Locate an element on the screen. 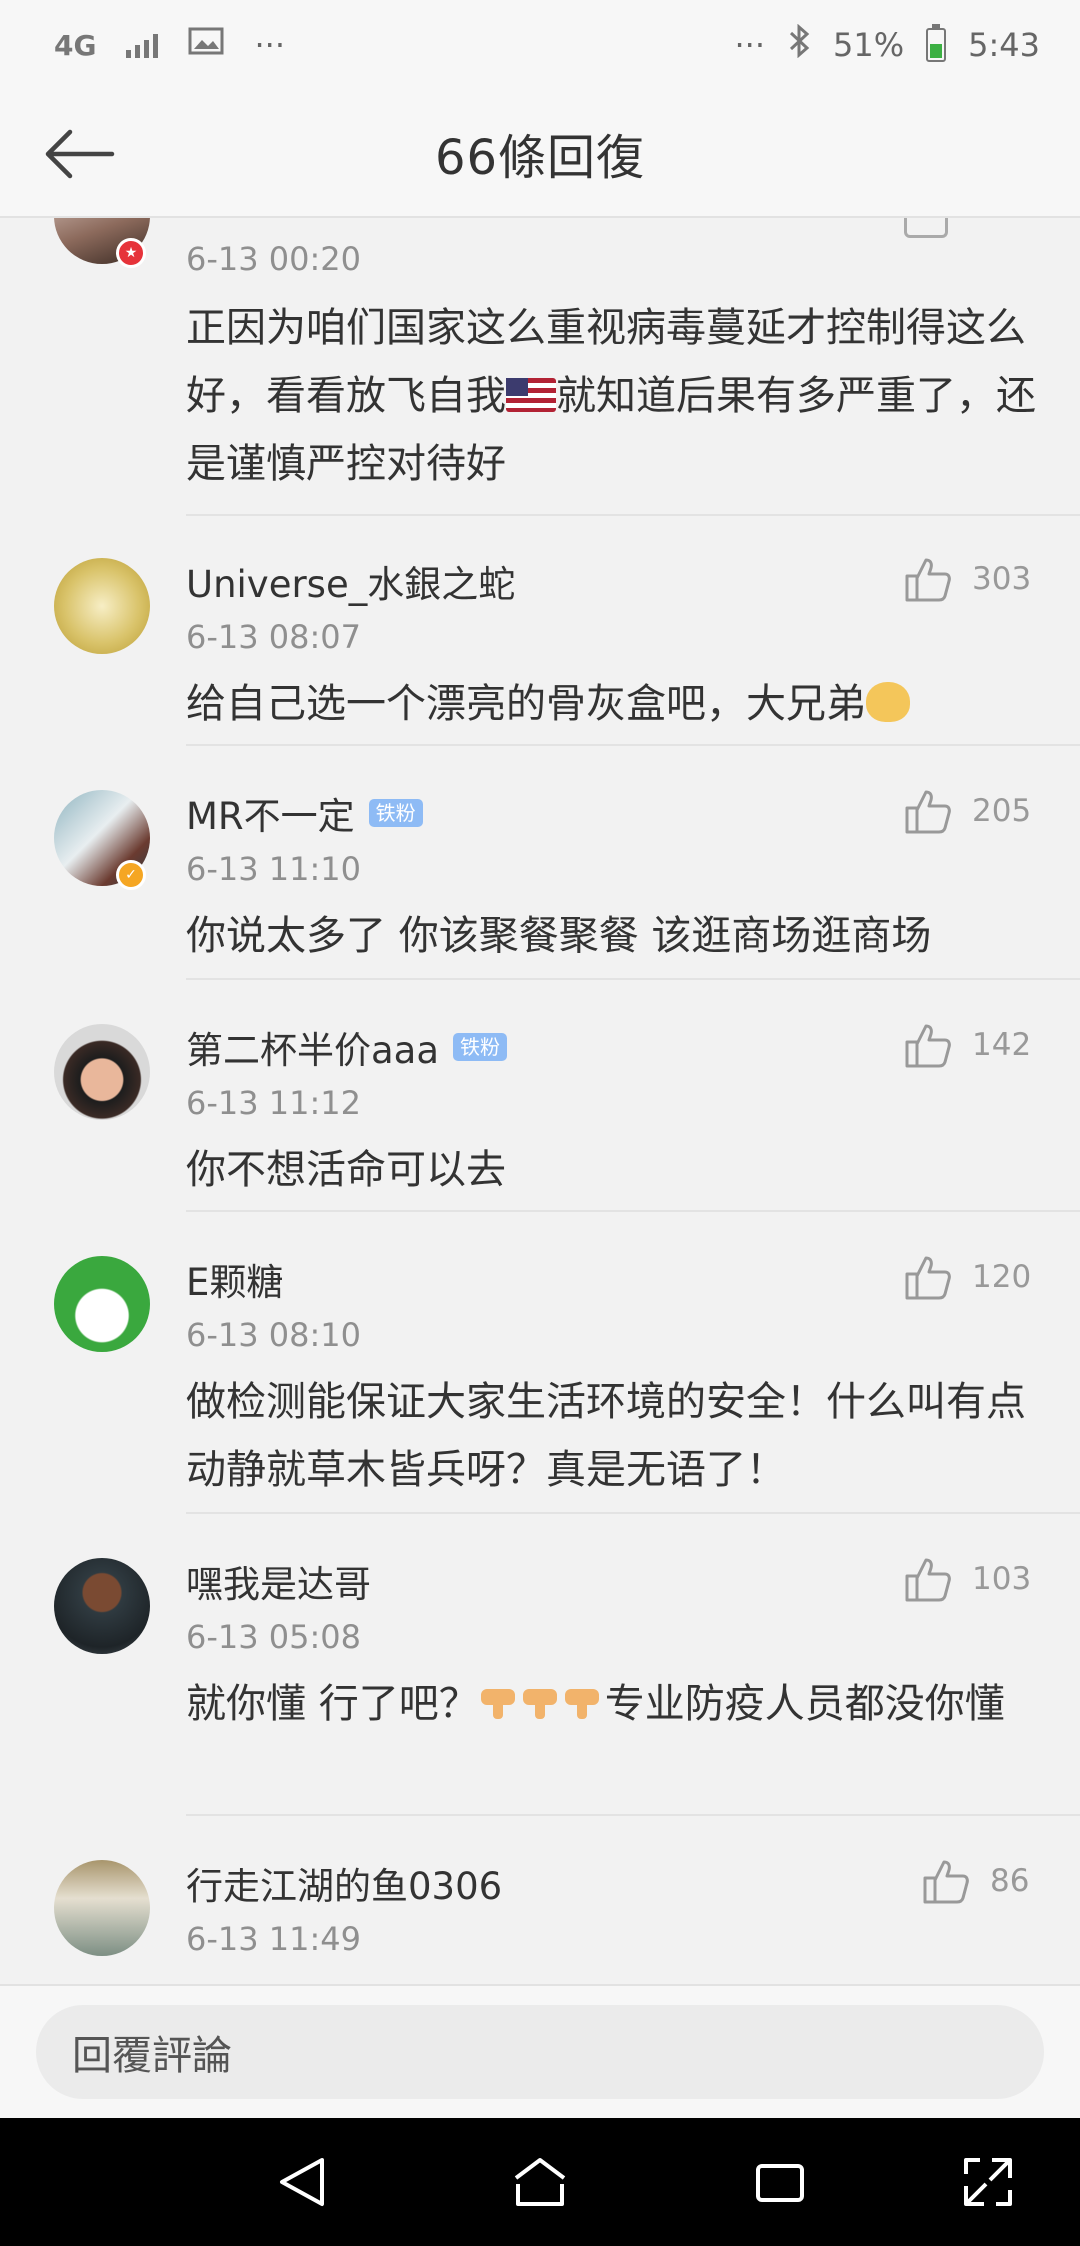 This screenshot has width=1080, height=2246. comment-username: 行走江湖的鱼0306 is located at coordinates (344, 1883).